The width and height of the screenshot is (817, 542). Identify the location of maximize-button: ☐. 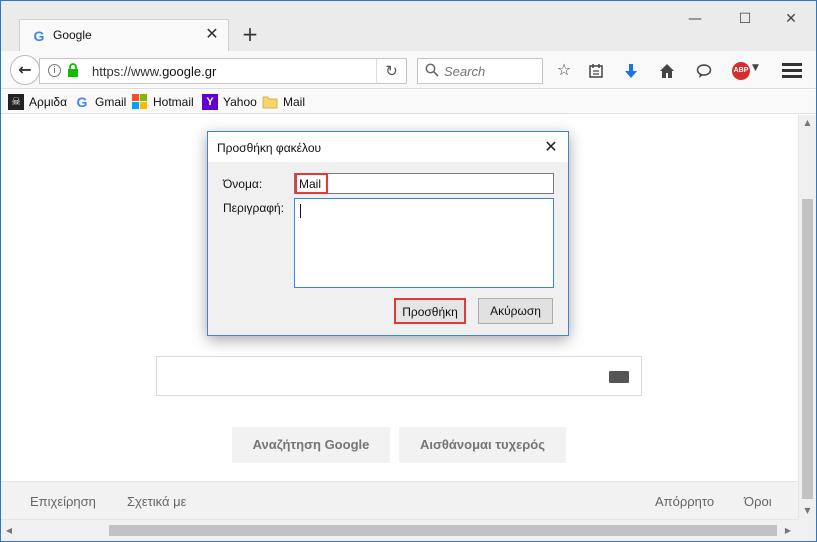
(745, 19).